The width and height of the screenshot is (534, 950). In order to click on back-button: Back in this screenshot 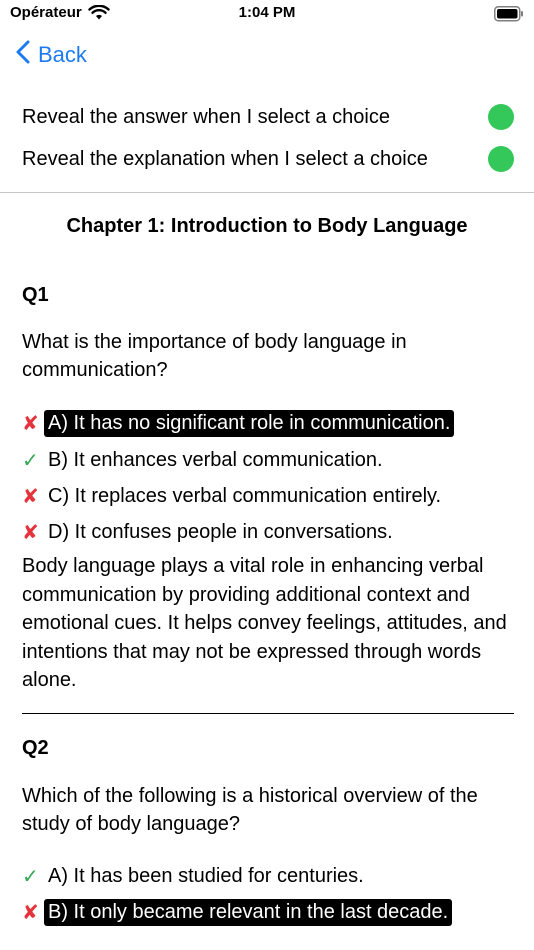, I will do `click(51, 54)`.